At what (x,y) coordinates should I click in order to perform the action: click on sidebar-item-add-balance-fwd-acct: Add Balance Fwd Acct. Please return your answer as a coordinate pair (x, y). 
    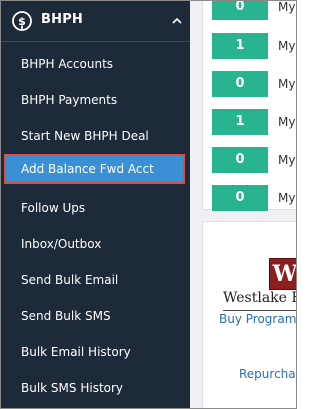
    Looking at the image, I should click on (95, 172).